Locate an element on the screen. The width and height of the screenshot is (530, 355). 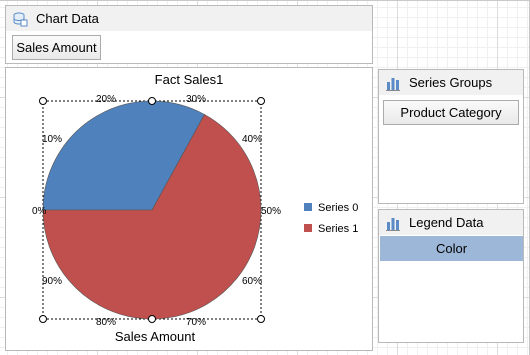
legend-data-header: Legend Data is located at coordinates (451, 222).